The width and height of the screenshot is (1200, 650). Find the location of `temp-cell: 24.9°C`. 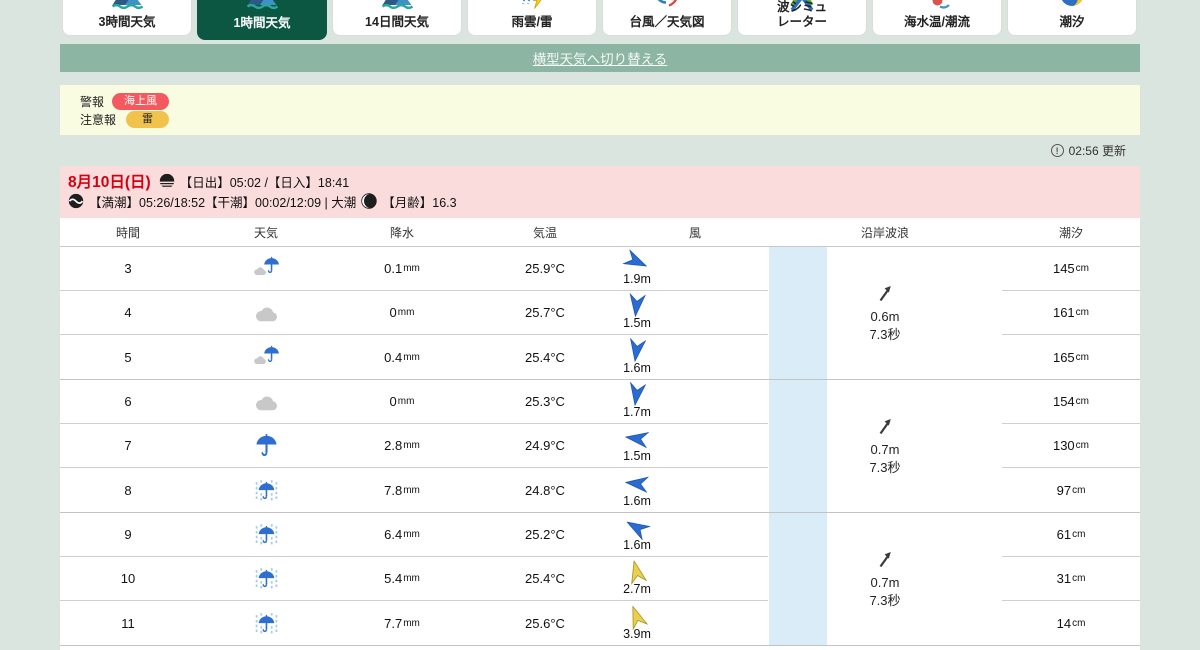

temp-cell: 24.9°C is located at coordinates (545, 445).